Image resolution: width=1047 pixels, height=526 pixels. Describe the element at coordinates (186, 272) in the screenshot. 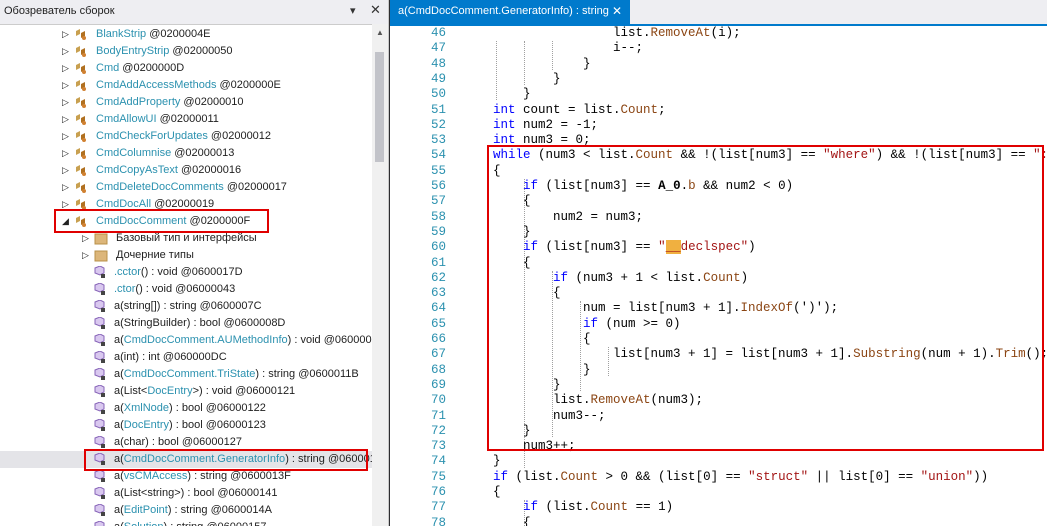

I see `tree-method-item: .cctor() : void @0600017D` at that location.